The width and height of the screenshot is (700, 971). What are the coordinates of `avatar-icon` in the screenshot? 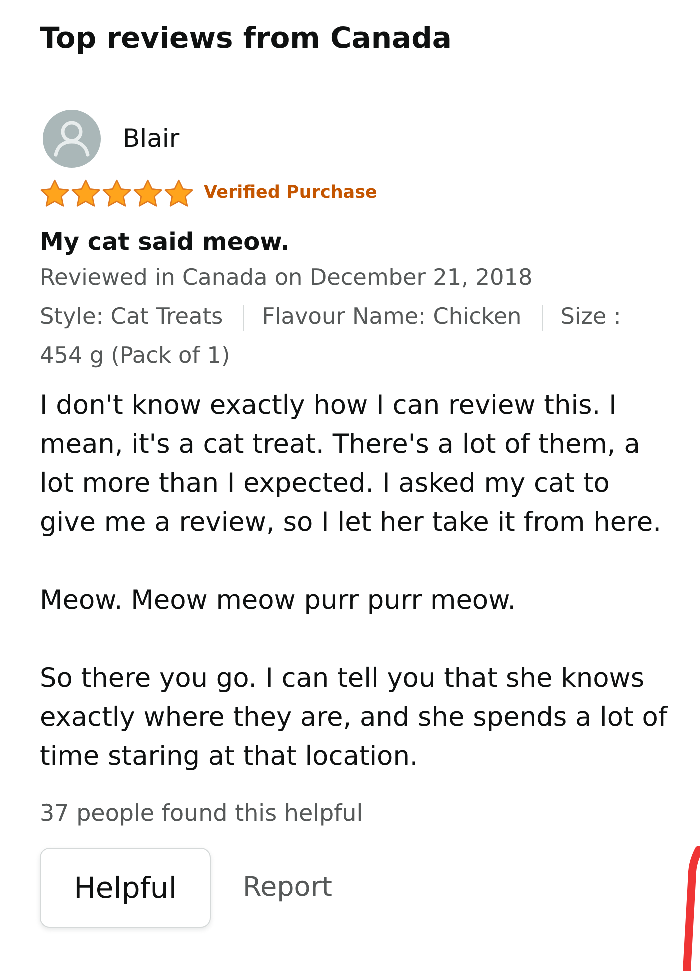 It's located at (72, 139).